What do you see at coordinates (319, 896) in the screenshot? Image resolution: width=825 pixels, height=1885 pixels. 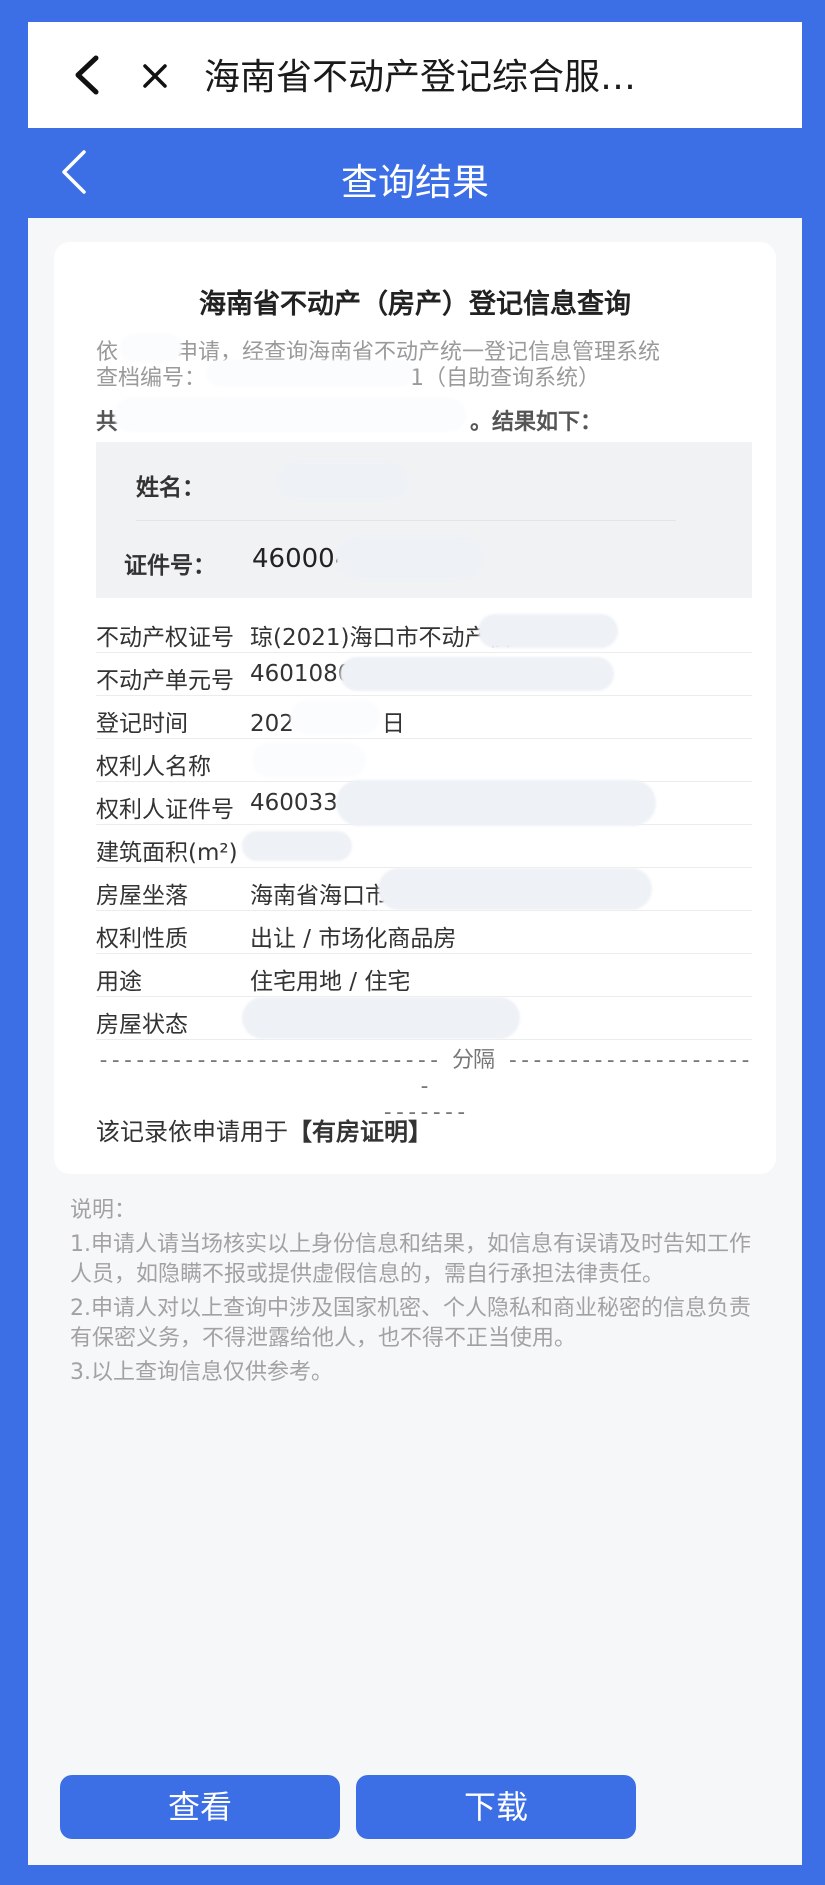 I see `field-value: 海南省海口市` at bounding box center [319, 896].